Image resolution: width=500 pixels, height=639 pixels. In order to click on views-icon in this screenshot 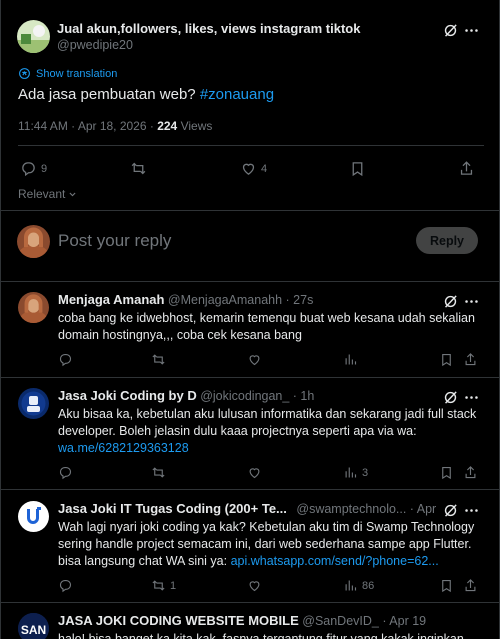, I will do `click(351, 359)`.